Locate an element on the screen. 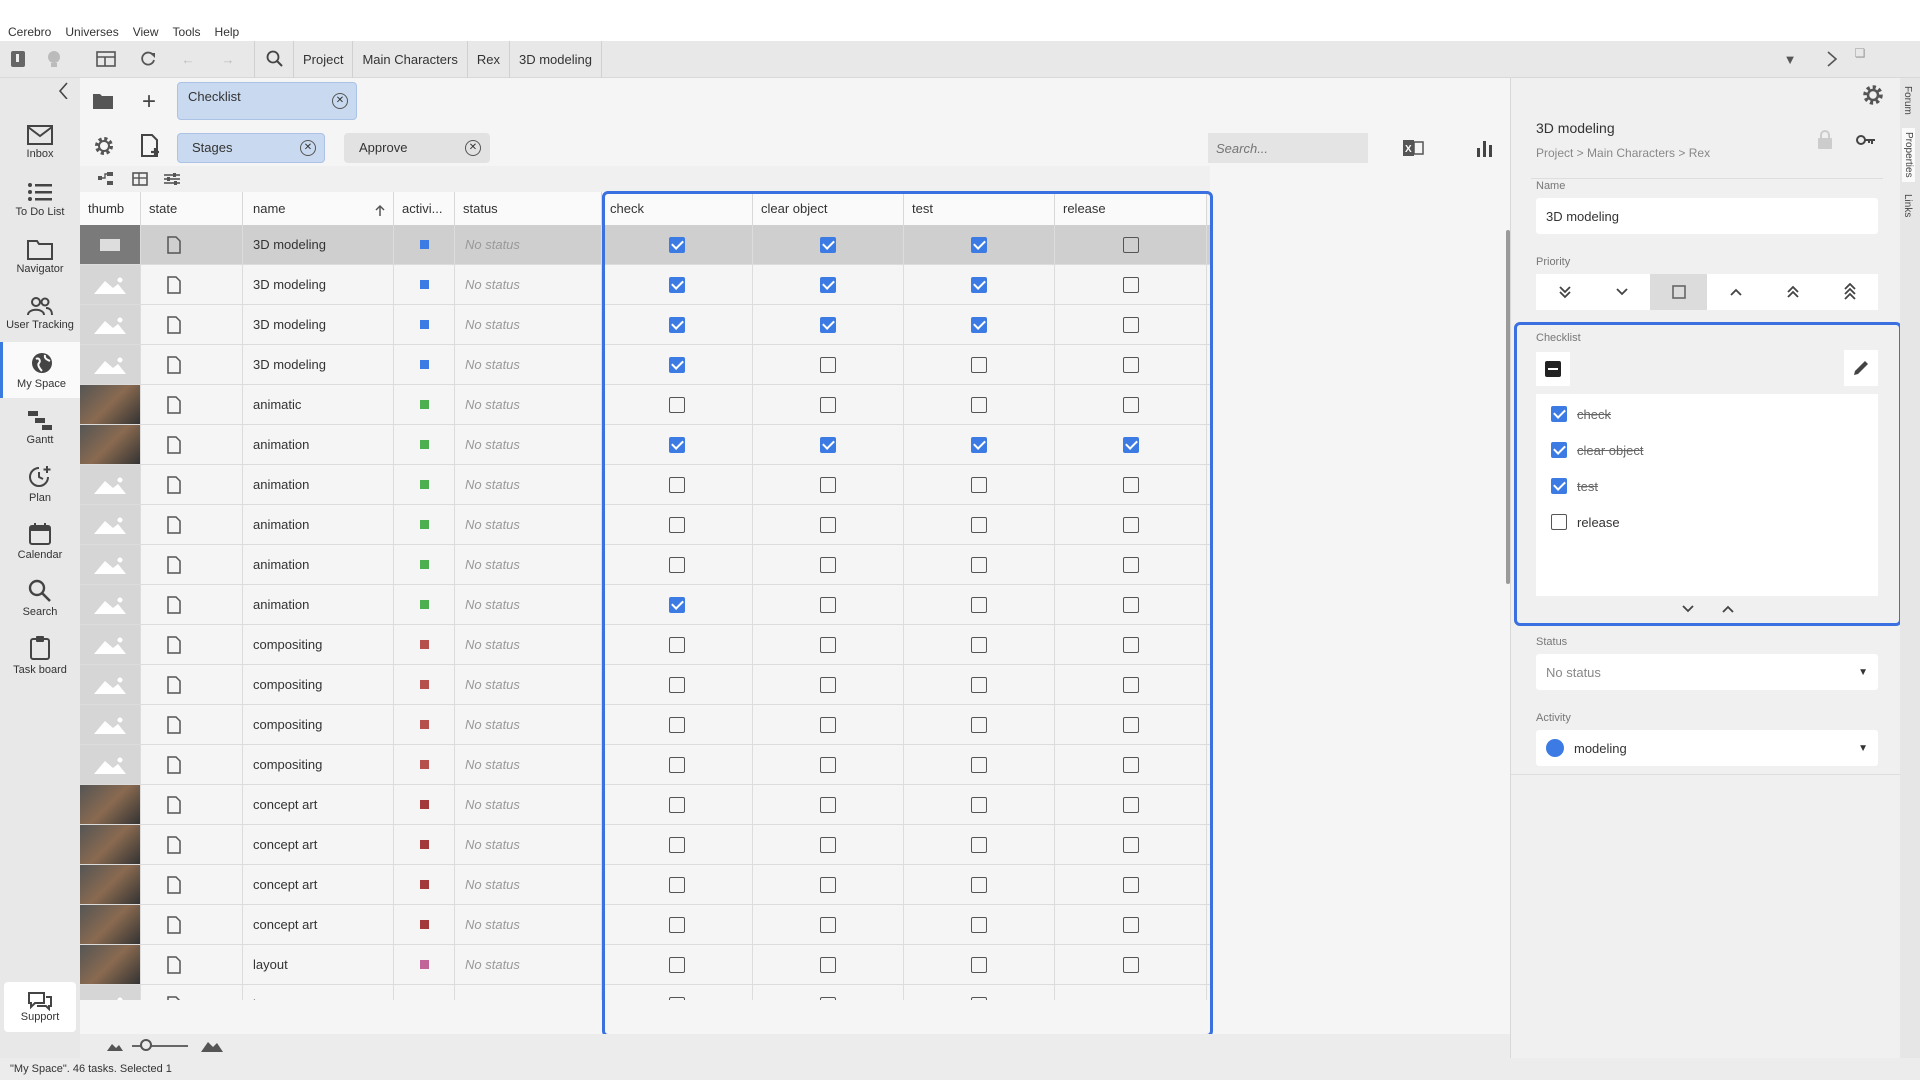 Image resolution: width=1920 pixels, height=1080 pixels. add-tab-button: + is located at coordinates (149, 102).